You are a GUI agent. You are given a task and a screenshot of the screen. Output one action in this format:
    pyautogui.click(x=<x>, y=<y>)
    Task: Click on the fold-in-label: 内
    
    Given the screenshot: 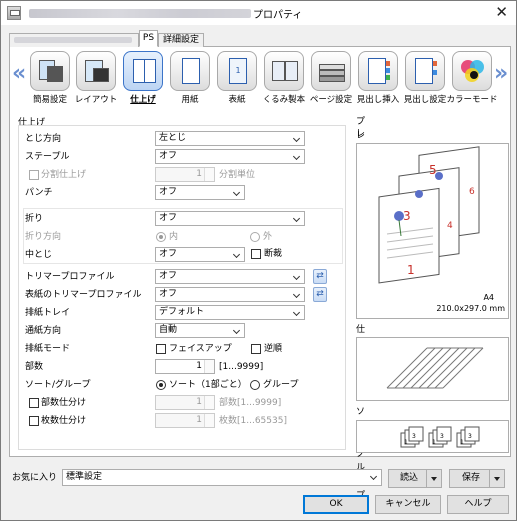 What is the action you would take?
    pyautogui.click(x=174, y=237)
    